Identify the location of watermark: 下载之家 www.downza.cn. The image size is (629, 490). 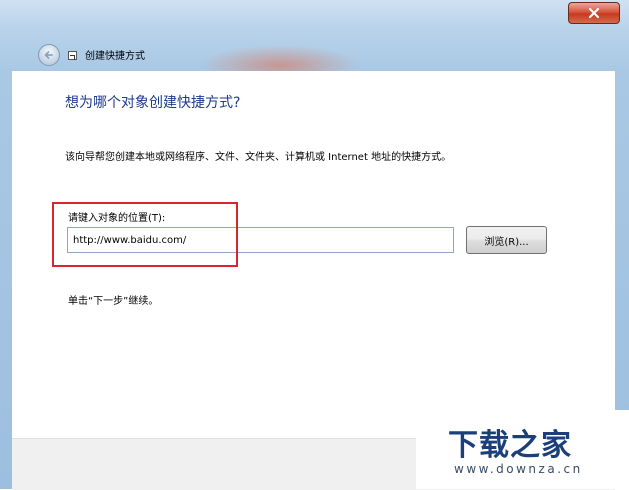
(522, 449).